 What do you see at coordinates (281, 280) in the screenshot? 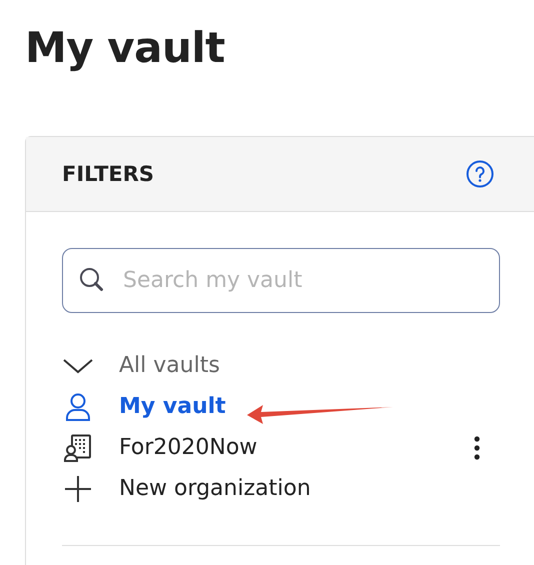
I see `search-field: Search my vault` at bounding box center [281, 280].